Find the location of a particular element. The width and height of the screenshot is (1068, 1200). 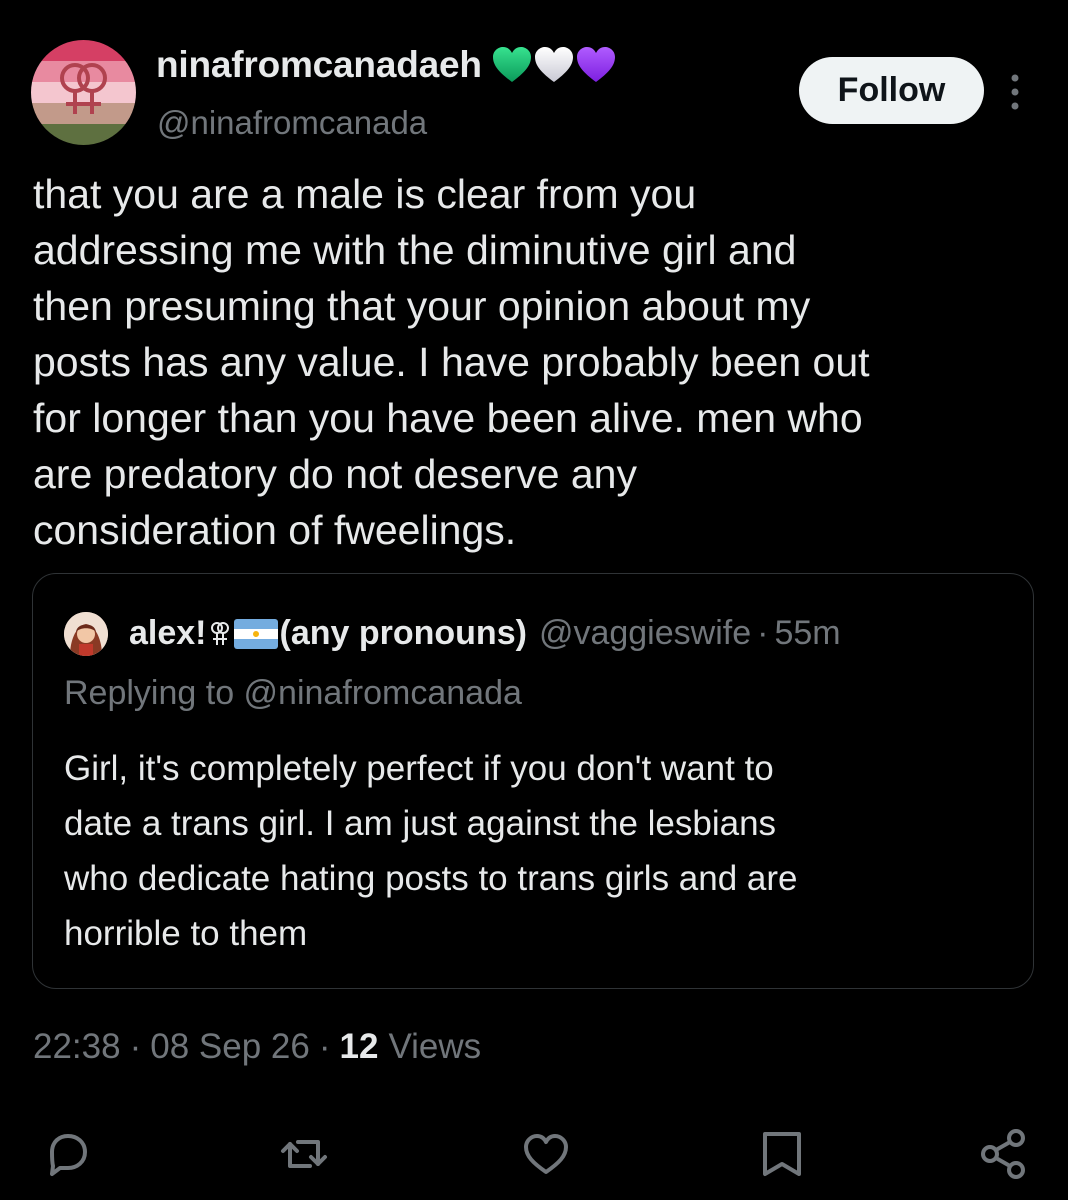

more-vertical-icon is located at coordinates (1015, 92).